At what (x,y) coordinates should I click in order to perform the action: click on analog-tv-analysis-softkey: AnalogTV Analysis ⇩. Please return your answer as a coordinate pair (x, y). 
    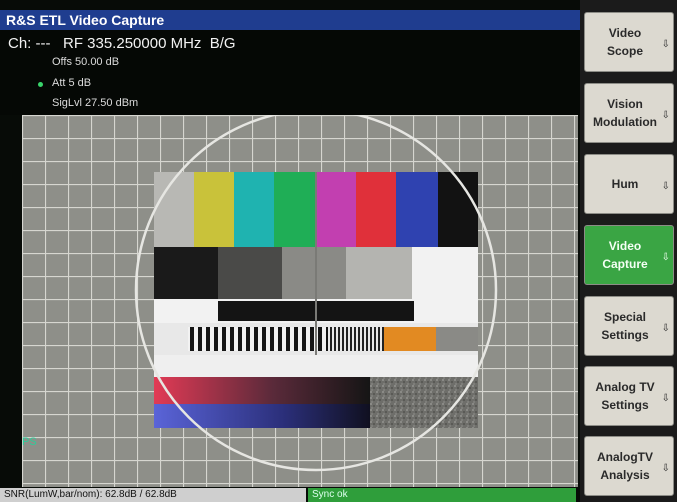
    Looking at the image, I should click on (629, 466).